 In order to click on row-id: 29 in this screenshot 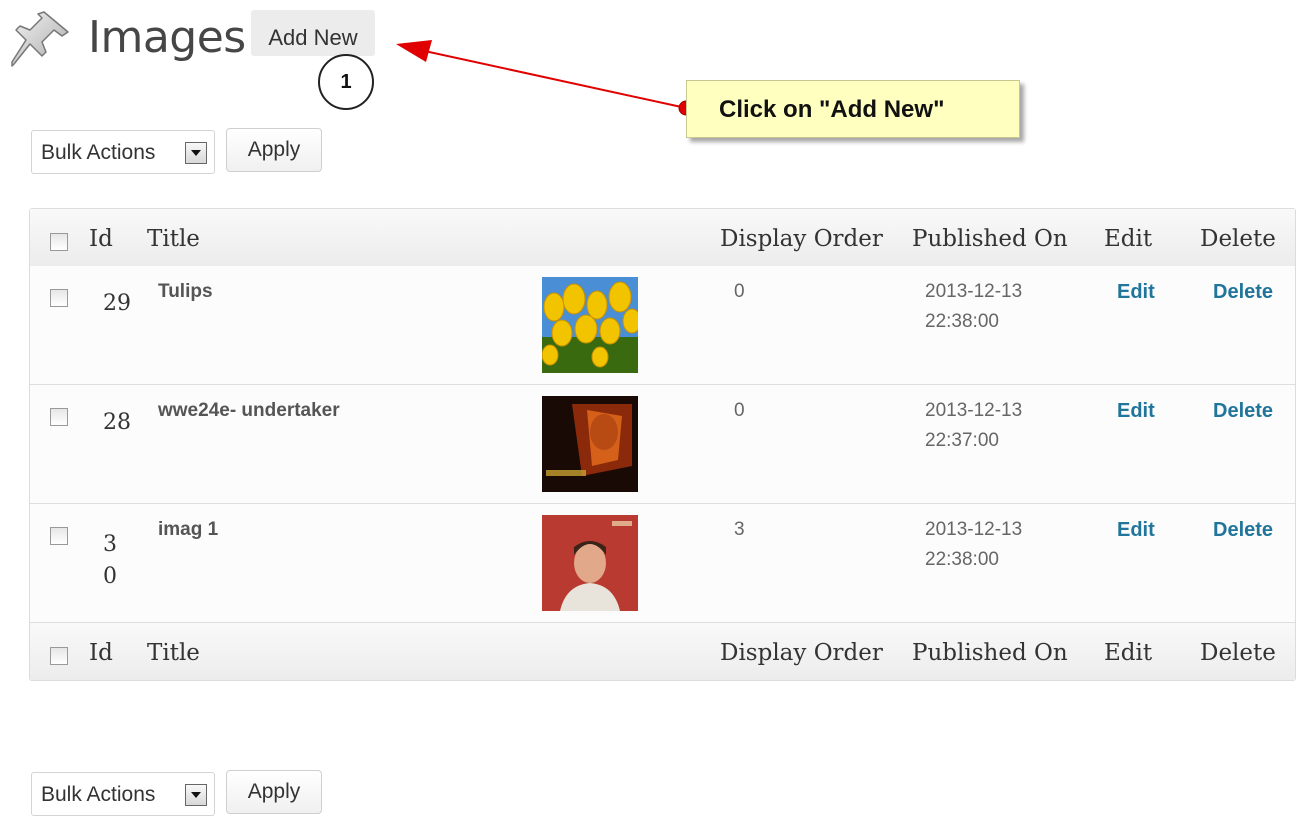, I will do `click(117, 303)`.